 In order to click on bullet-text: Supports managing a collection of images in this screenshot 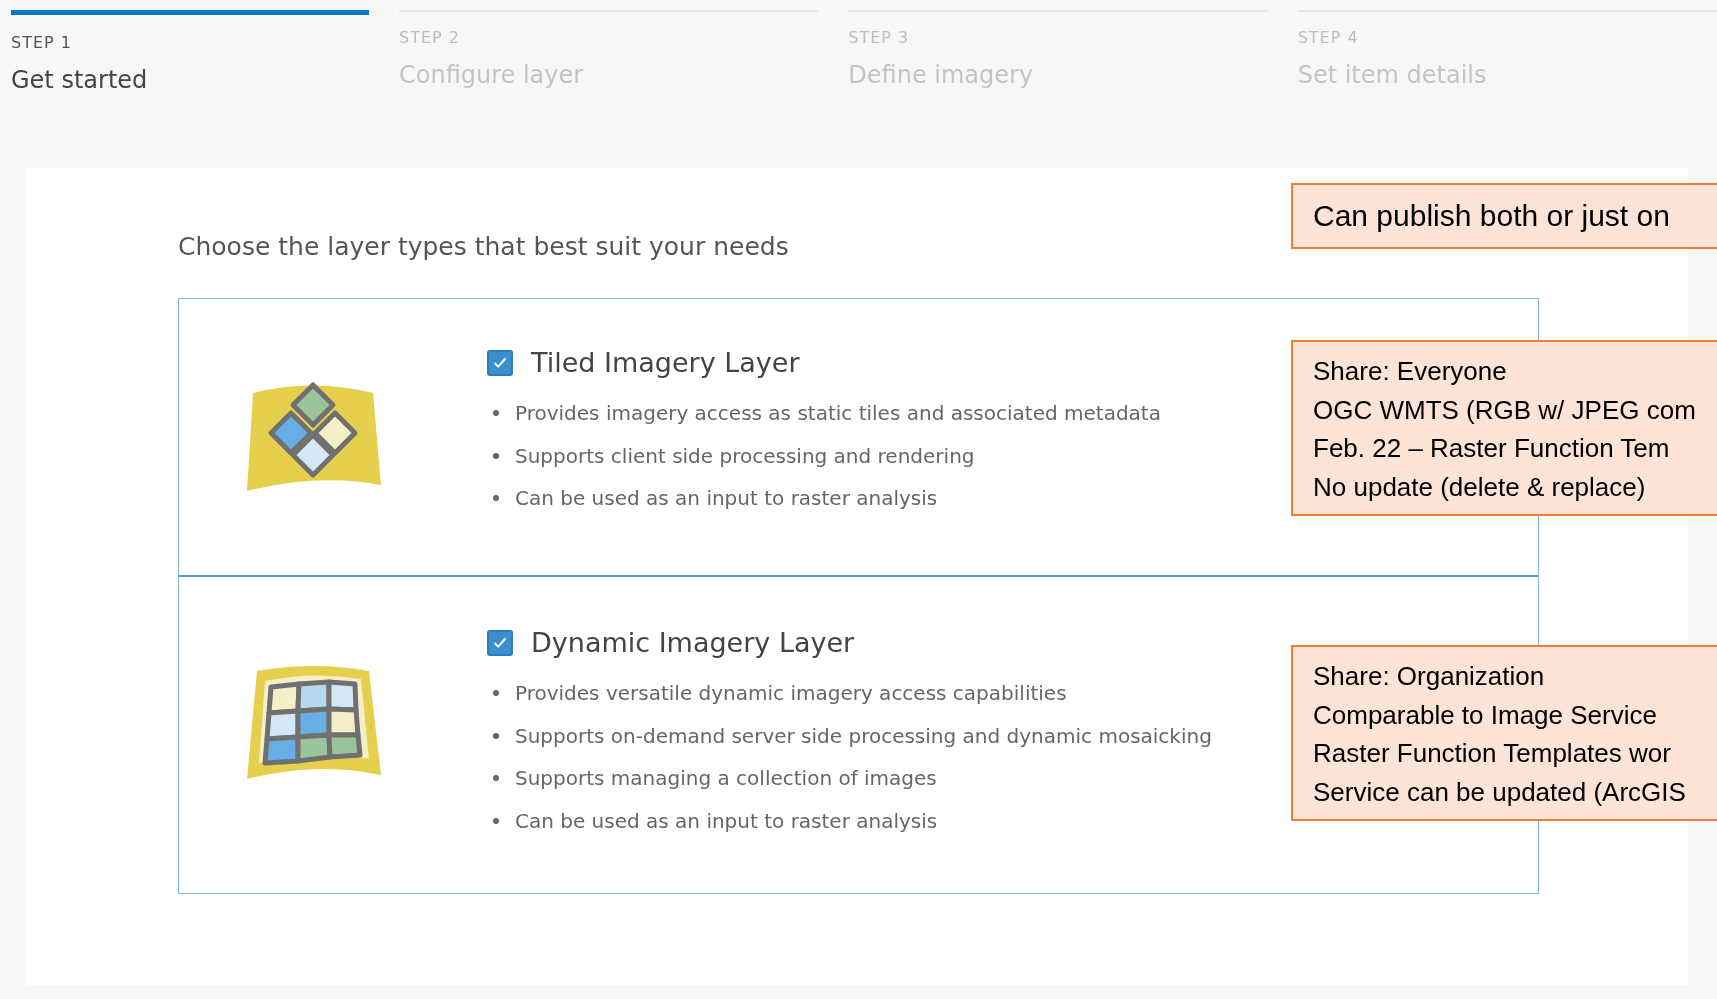, I will do `click(726, 778)`.